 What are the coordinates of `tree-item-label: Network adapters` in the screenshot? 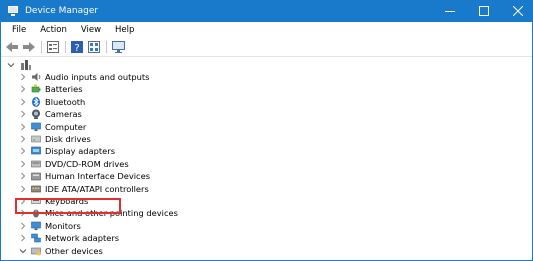 It's located at (82, 238).